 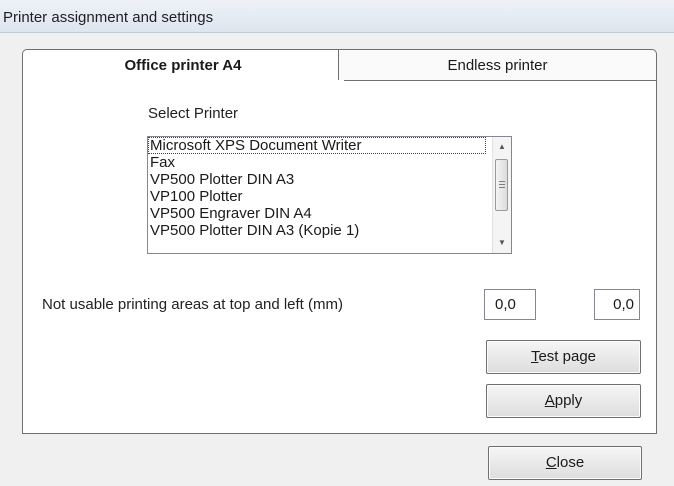 I want to click on apply-mnemonic: A, so click(x=549, y=400).